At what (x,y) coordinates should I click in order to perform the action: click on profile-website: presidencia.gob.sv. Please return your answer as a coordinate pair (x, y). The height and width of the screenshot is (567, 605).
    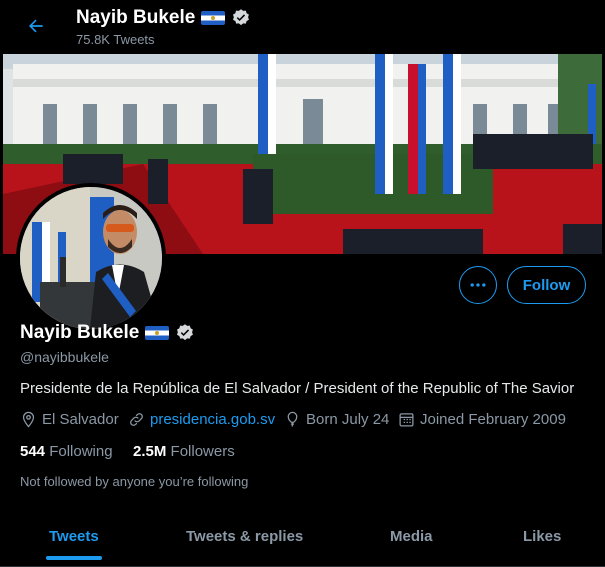
    Looking at the image, I should click on (201, 419).